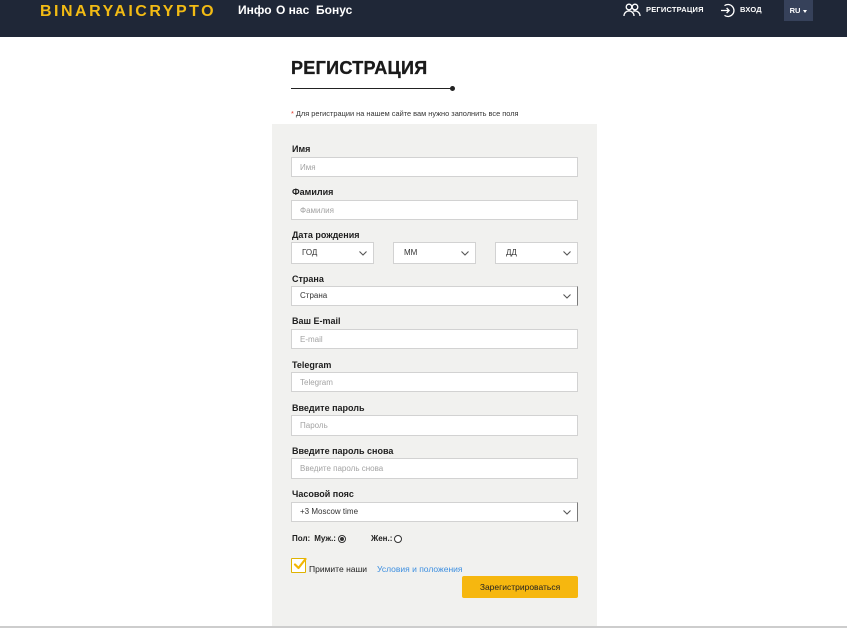 The image size is (847, 631). What do you see at coordinates (323, 494) in the screenshot?
I see `timezone-label: Часовой пояс` at bounding box center [323, 494].